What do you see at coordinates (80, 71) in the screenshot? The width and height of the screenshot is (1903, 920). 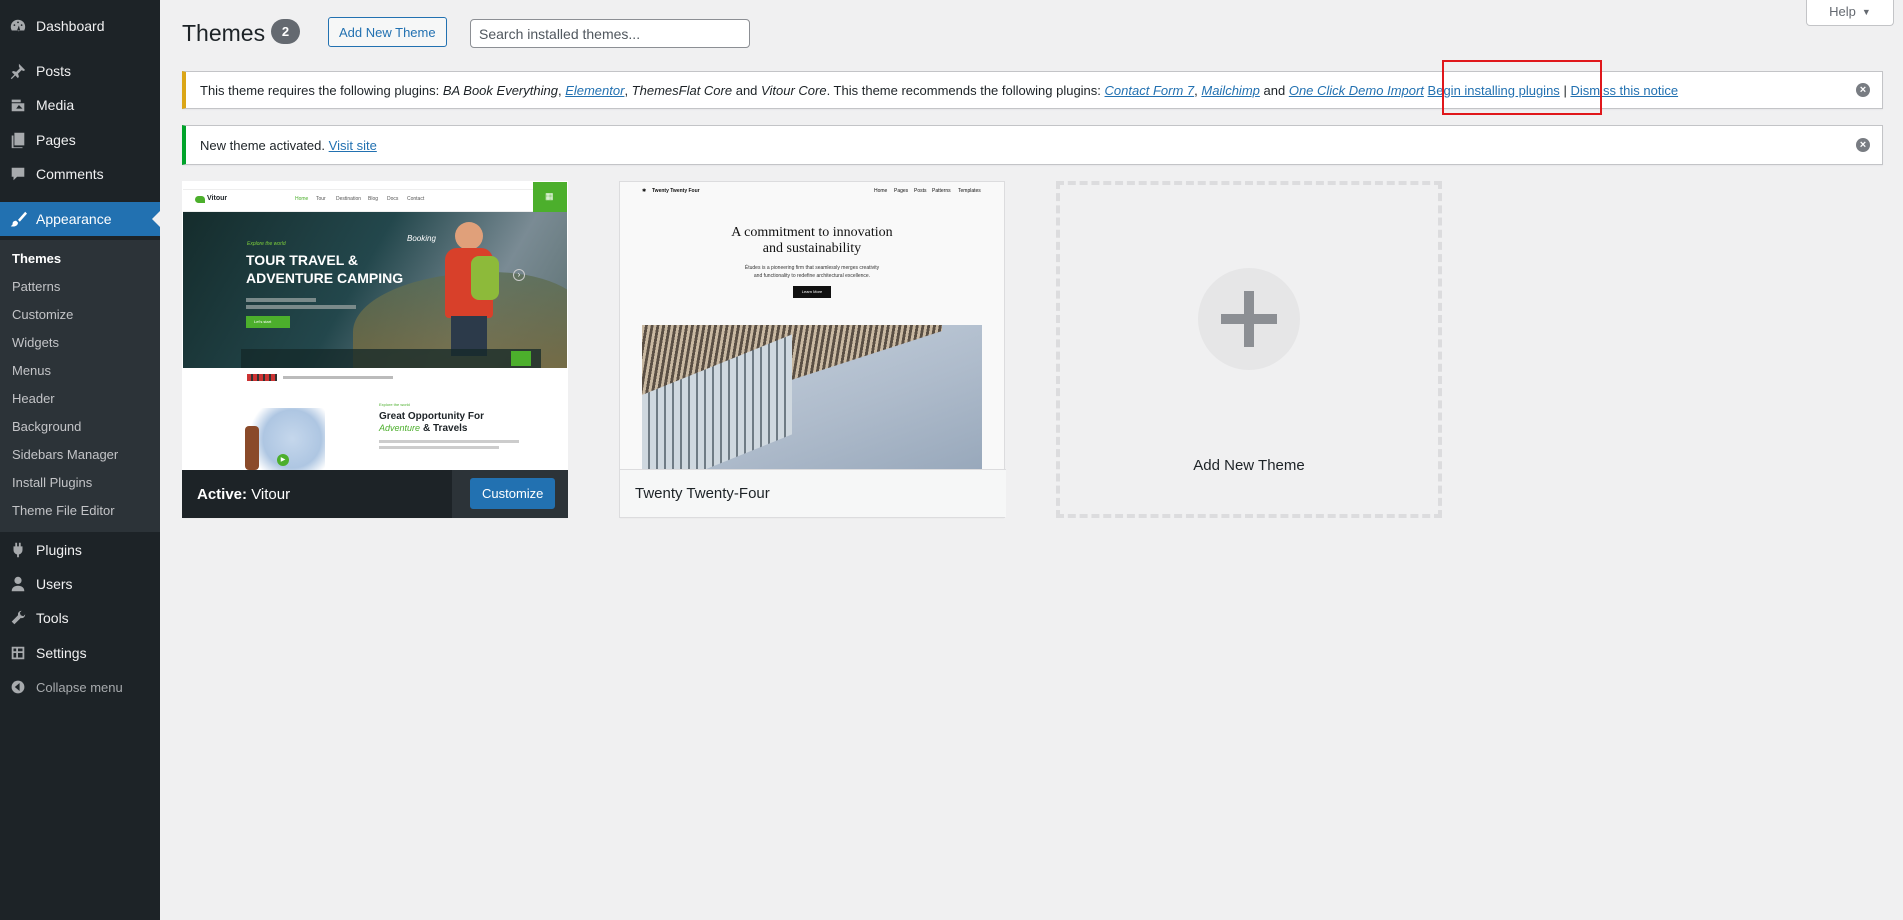 I see `menu-posts: Posts` at bounding box center [80, 71].